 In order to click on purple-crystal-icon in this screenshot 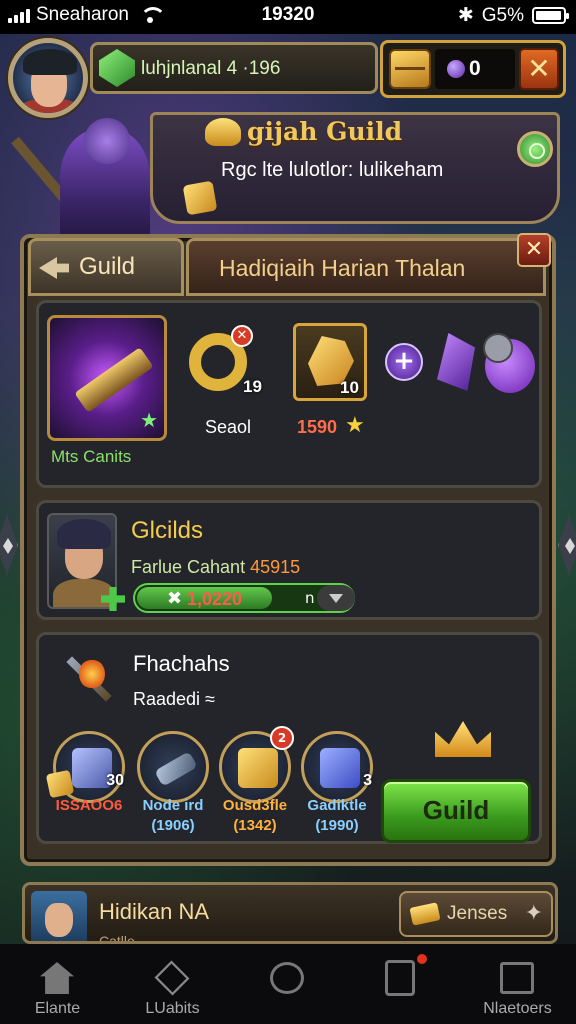, I will do `click(456, 362)`.